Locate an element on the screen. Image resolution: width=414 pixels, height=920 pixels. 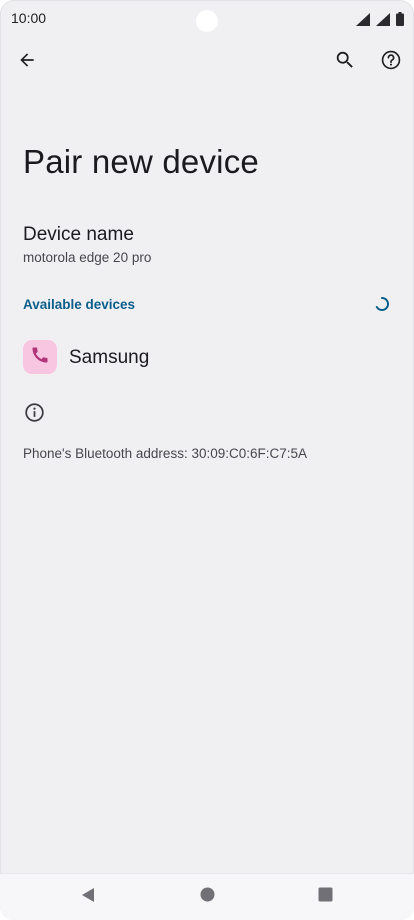
nav-home-icon is located at coordinates (207, 897).